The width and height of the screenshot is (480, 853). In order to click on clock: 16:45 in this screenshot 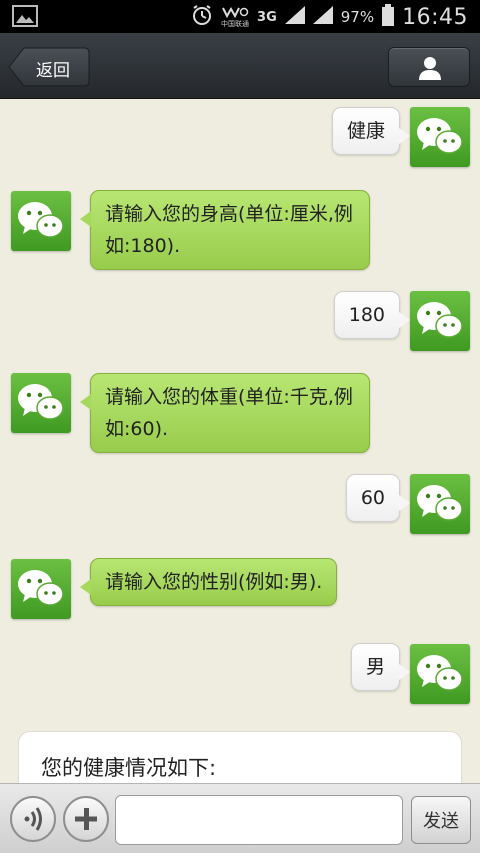, I will do `click(435, 17)`.